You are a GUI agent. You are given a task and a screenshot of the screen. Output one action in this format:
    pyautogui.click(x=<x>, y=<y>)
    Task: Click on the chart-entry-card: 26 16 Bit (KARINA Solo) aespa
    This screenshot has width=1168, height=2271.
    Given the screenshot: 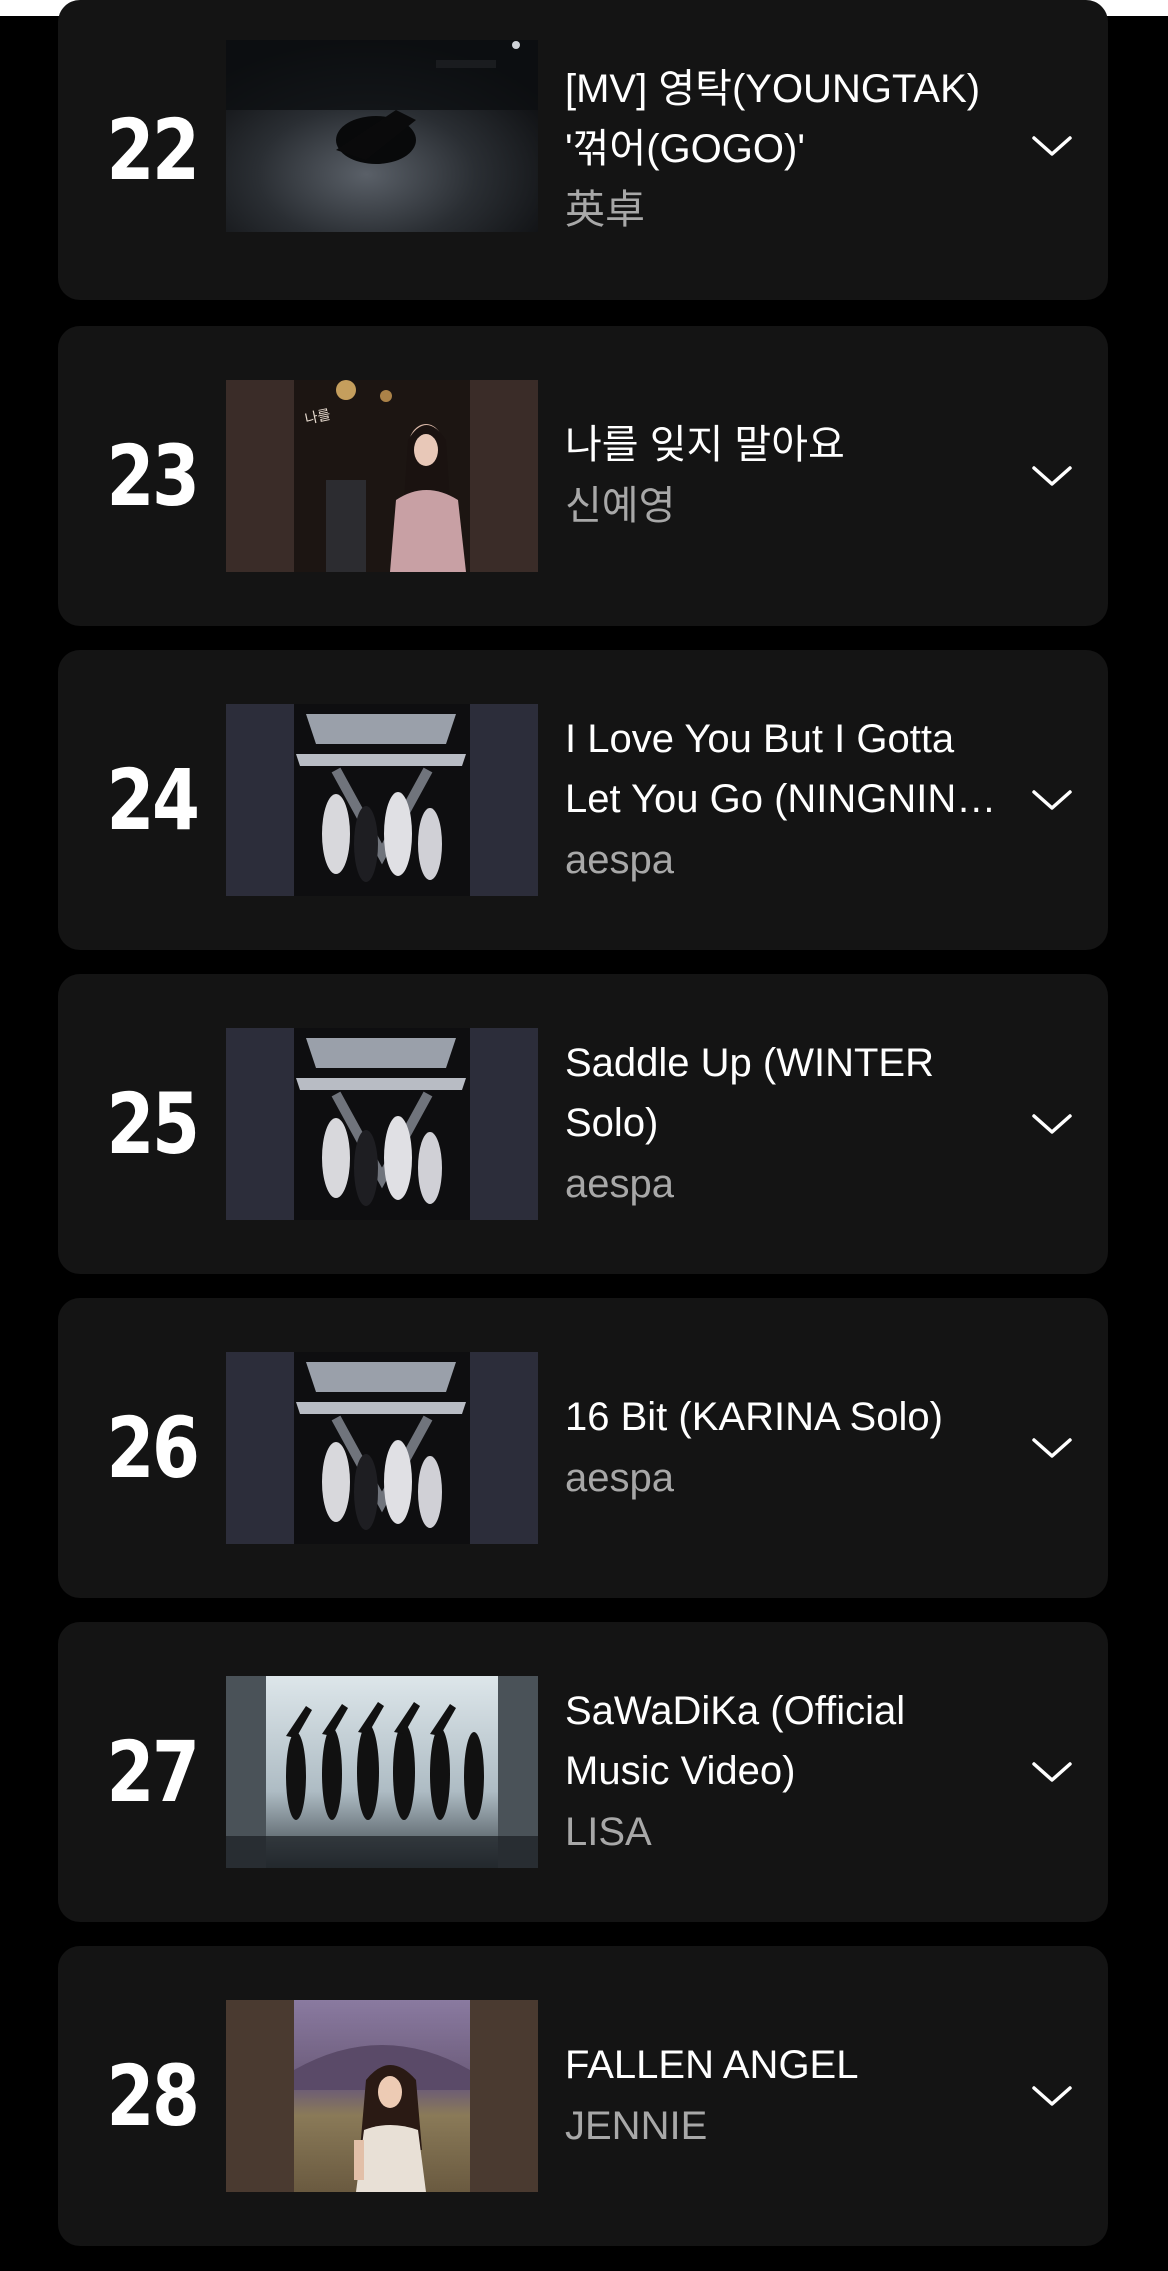 What is the action you would take?
    pyautogui.click(x=583, y=1448)
    